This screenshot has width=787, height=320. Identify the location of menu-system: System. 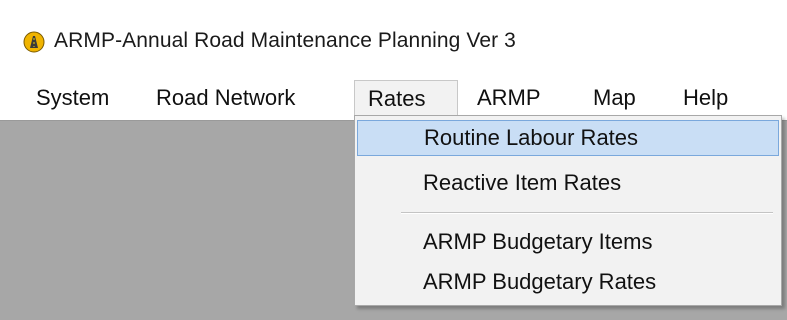
(72, 100).